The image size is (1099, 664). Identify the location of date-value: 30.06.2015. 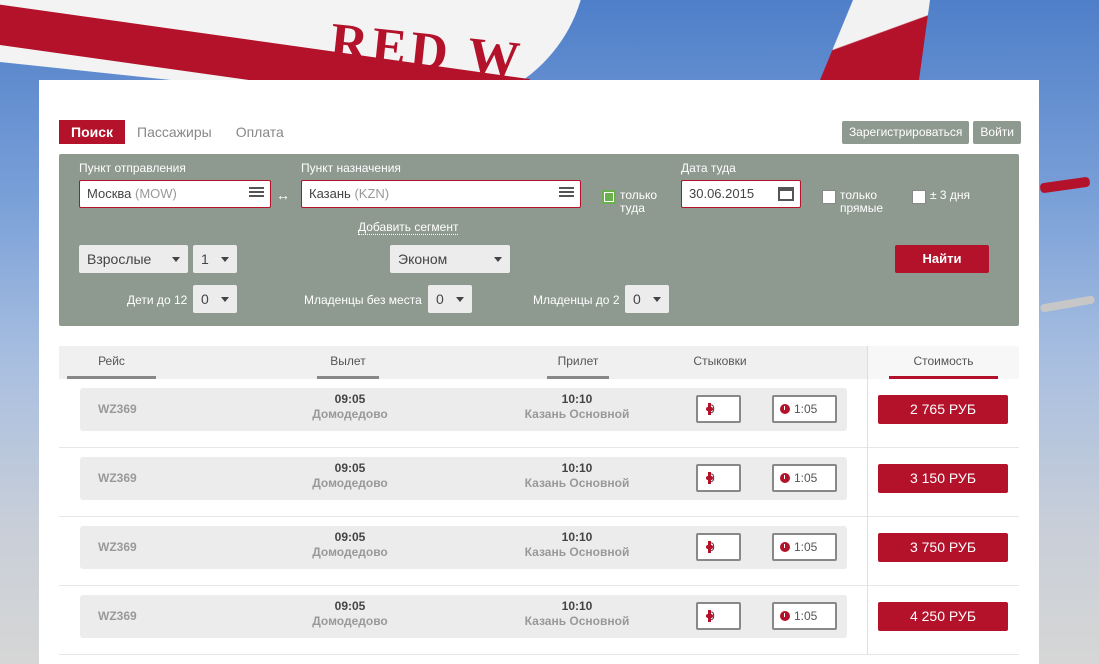
(722, 193).